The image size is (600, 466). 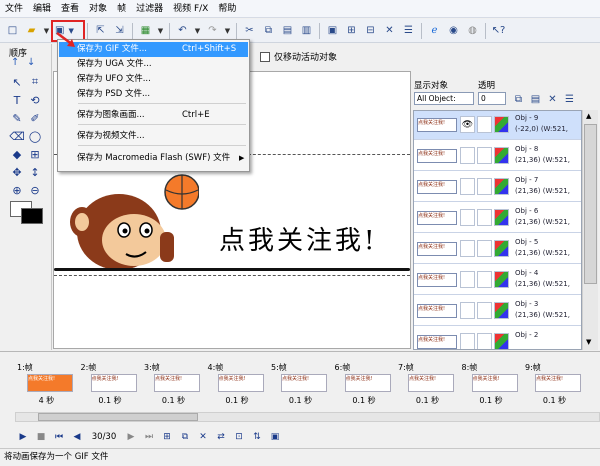 I want to click on timeline-frame: 9:帧 点我关注我! 0.1 秒, so click(x=554, y=387).